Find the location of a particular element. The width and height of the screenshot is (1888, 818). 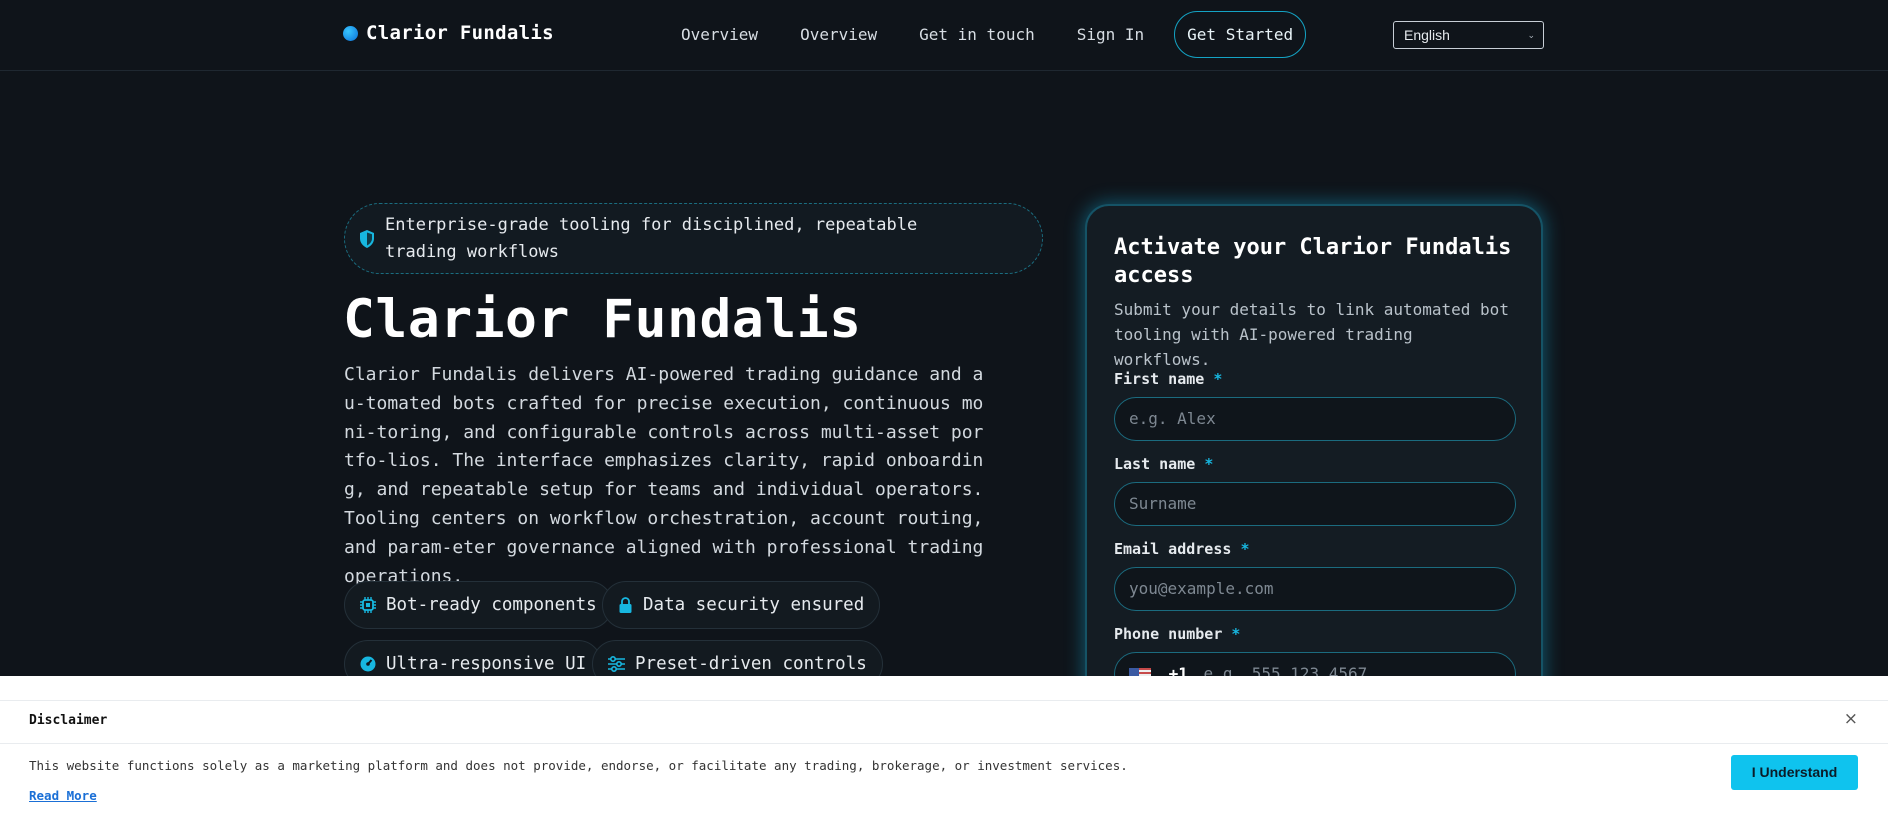

nav-sign-in: Sign In is located at coordinates (1110, 35).